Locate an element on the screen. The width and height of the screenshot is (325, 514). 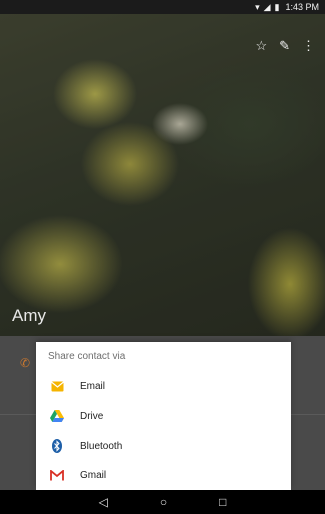
share-sheet-title: Share contact via is located at coordinates (87, 356).